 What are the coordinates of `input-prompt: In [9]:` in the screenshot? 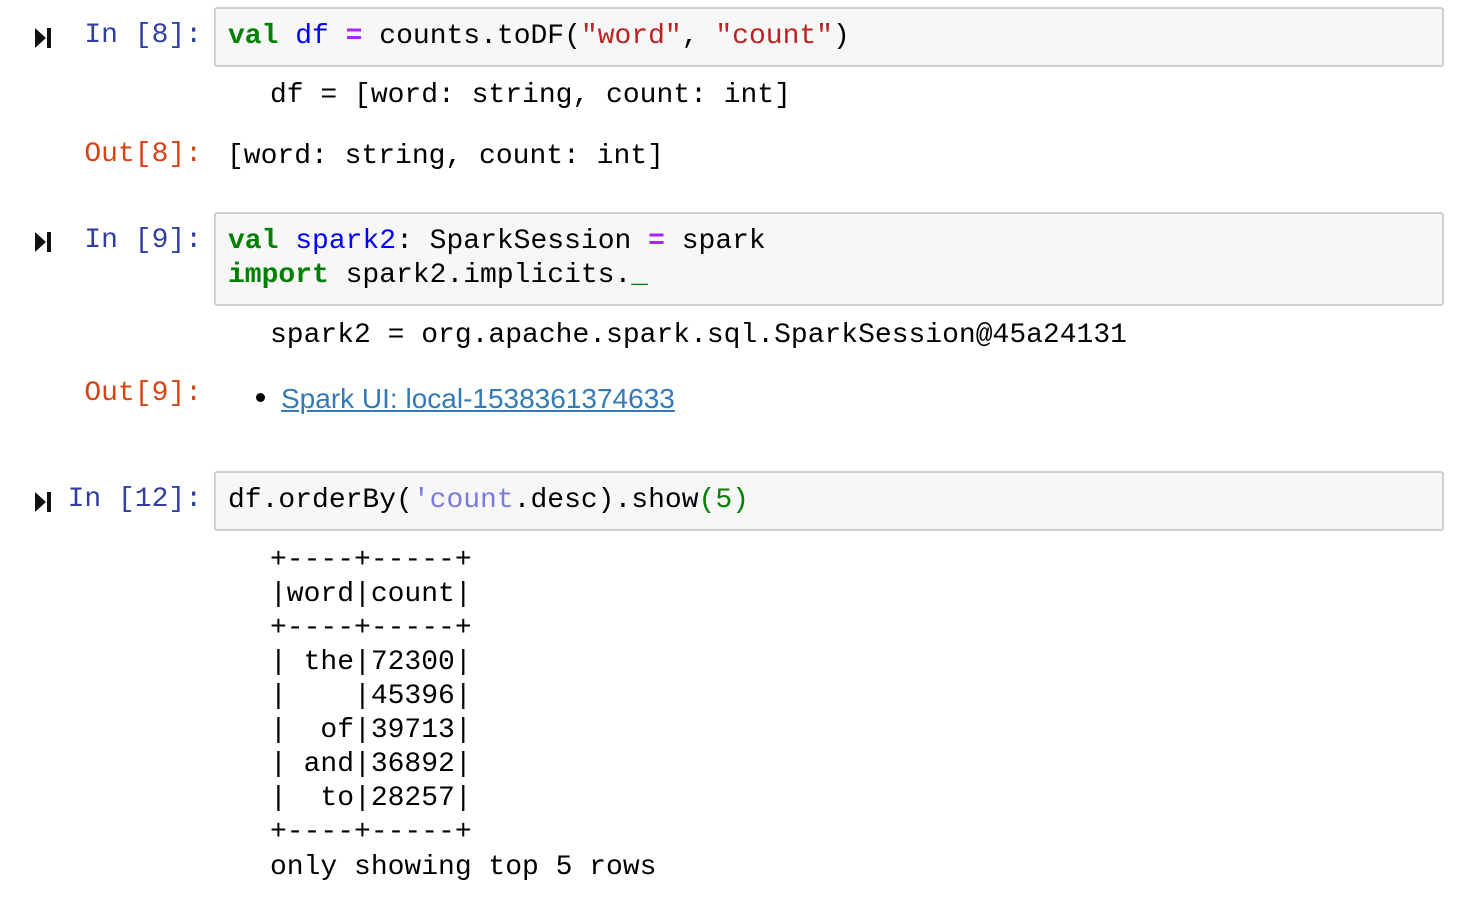 It's located at (143, 240).